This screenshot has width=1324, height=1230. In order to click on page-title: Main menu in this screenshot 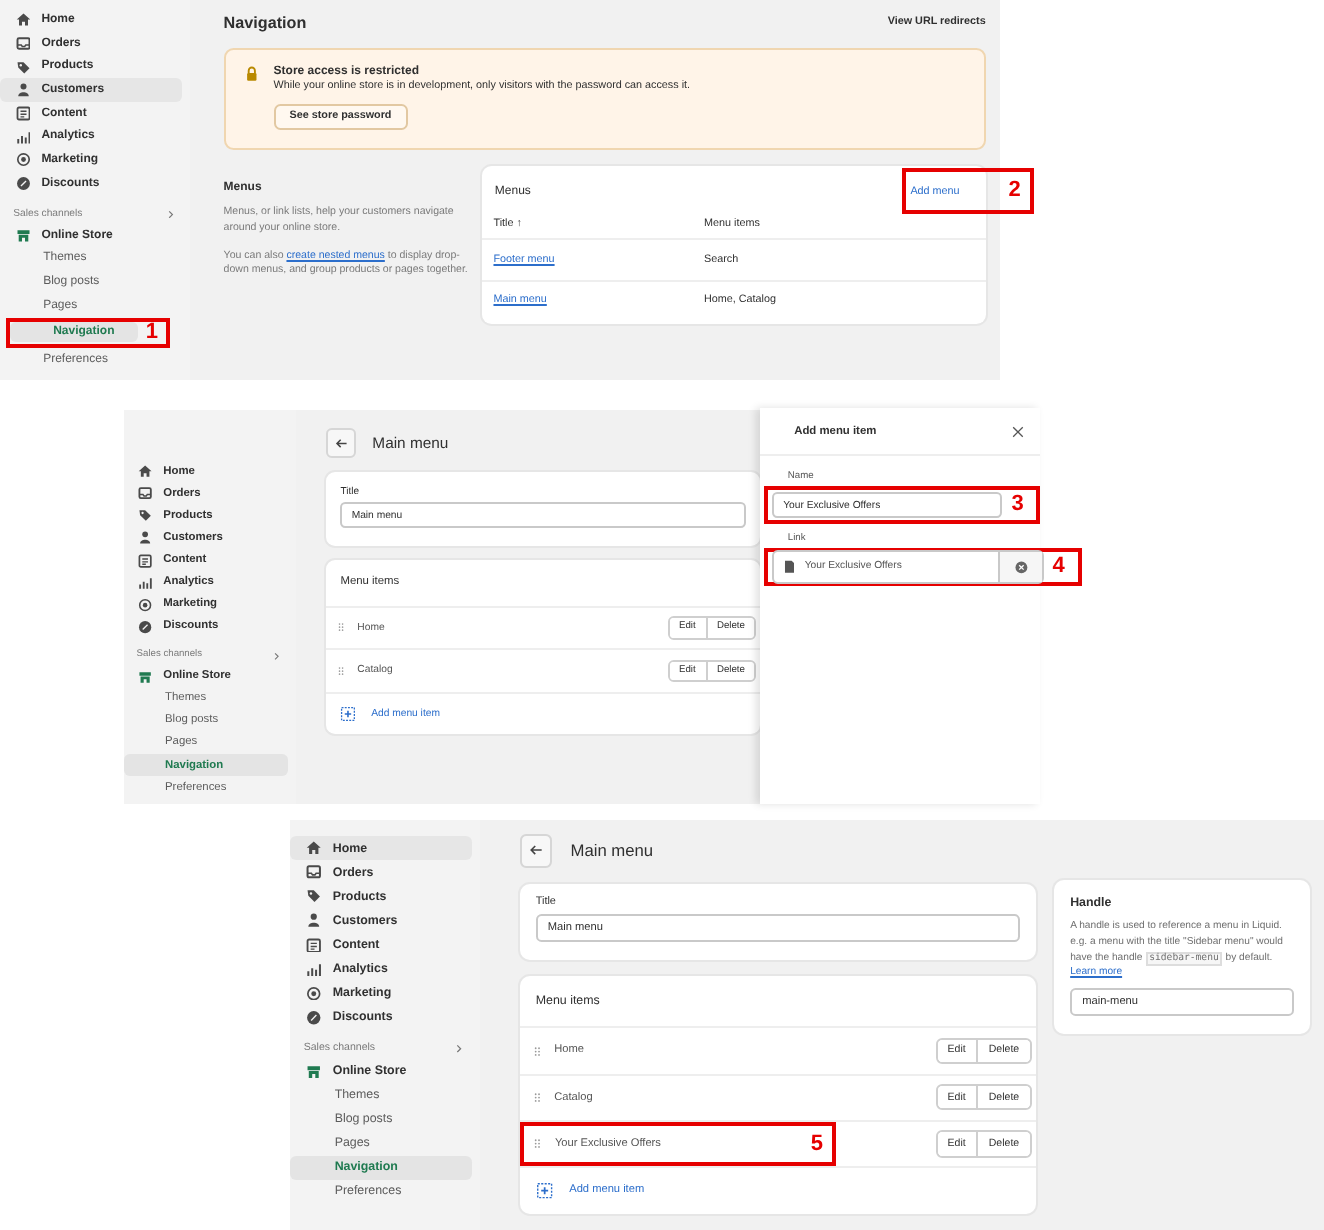, I will do `click(612, 850)`.